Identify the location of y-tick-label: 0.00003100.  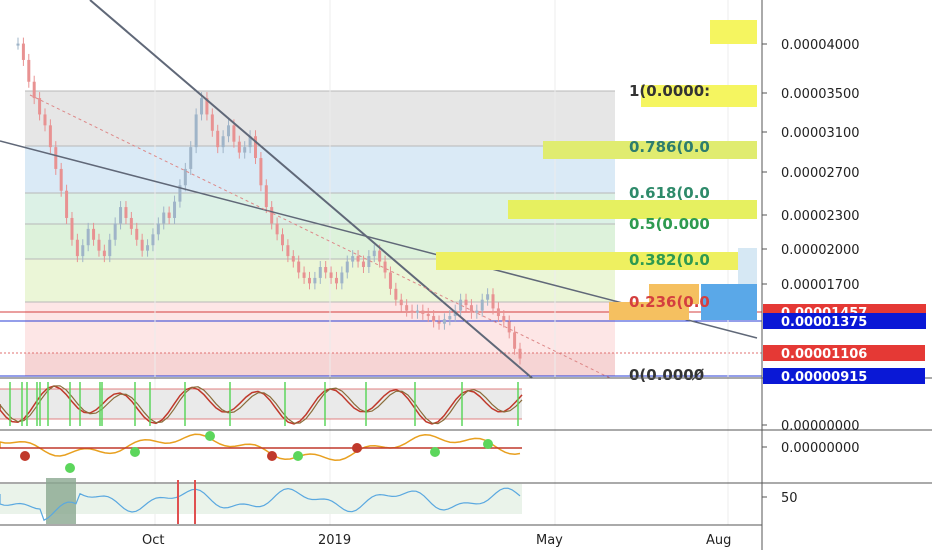
(820, 133).